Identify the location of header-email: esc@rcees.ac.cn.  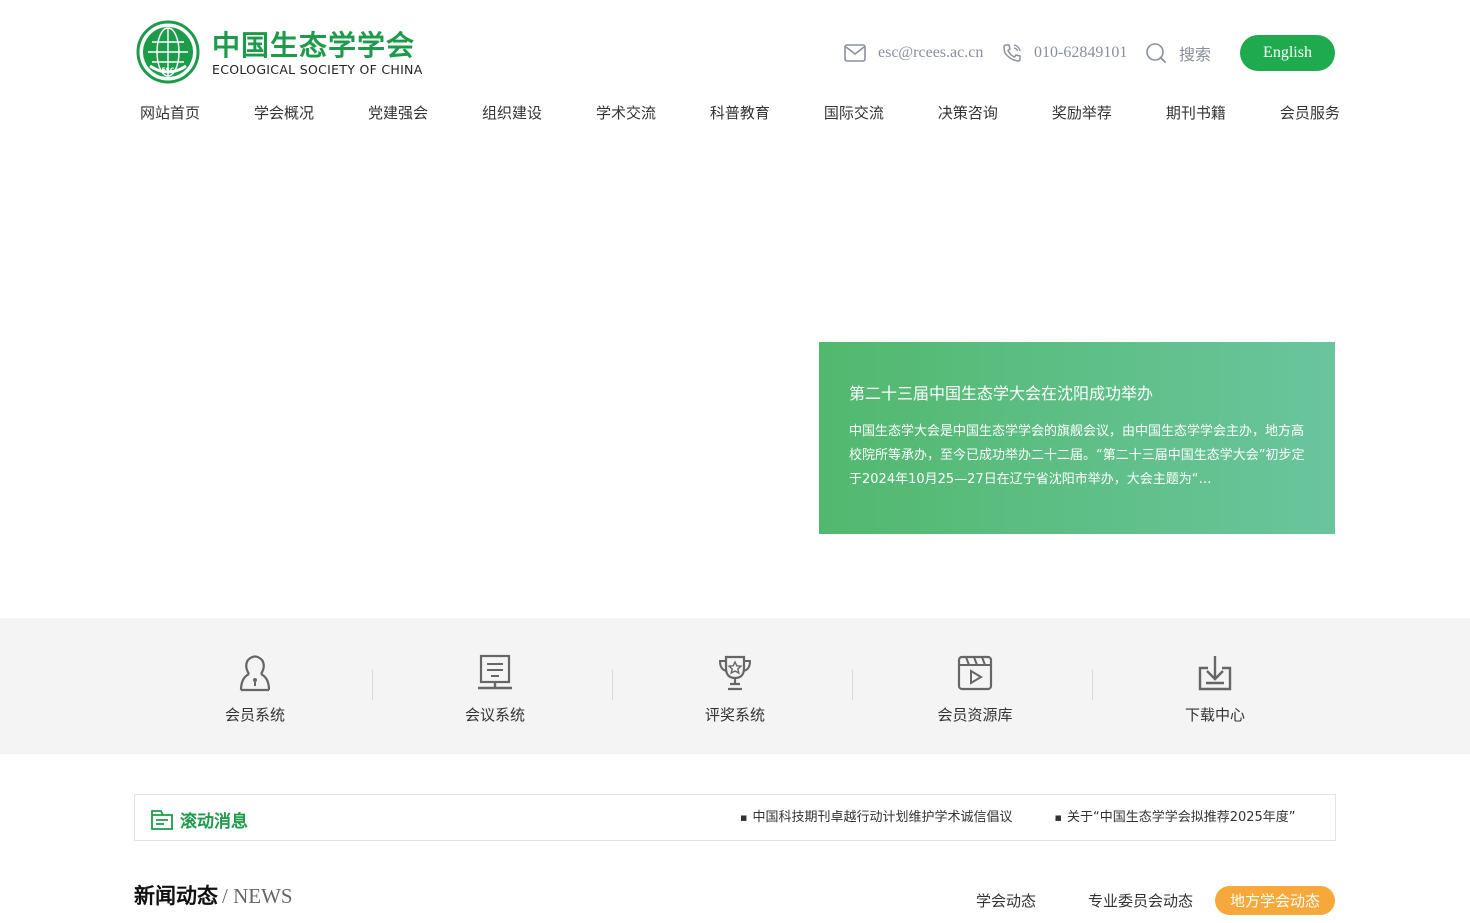
(913, 53).